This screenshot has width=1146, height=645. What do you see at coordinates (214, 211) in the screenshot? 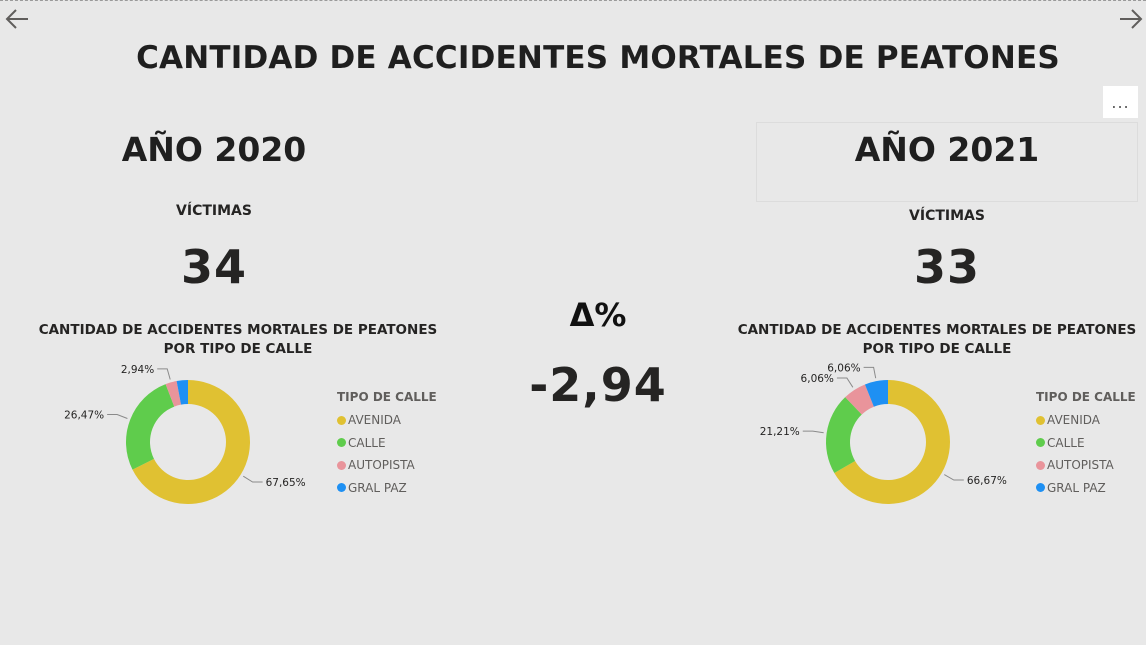
I see `victims-2020-label: VÍCTIMAS` at bounding box center [214, 211].